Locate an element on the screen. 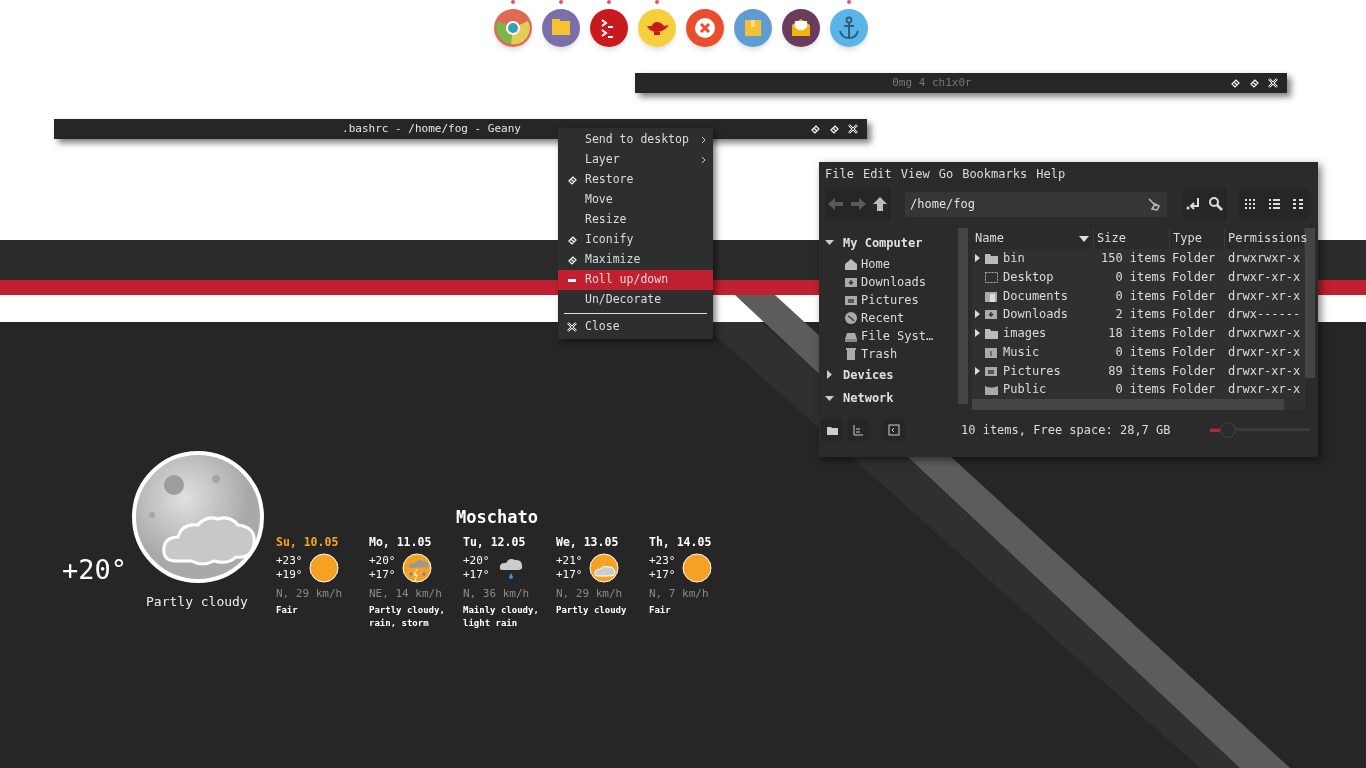 The height and width of the screenshot is (768, 1366). city-name: Moschato is located at coordinates (497, 517).